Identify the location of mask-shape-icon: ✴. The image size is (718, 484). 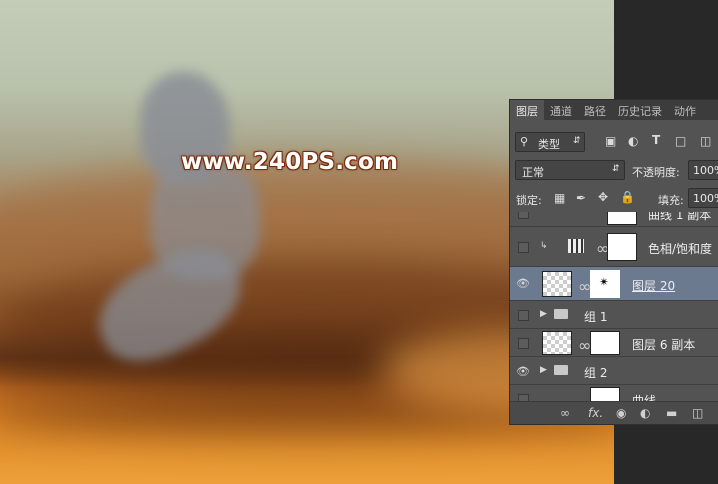
(604, 282).